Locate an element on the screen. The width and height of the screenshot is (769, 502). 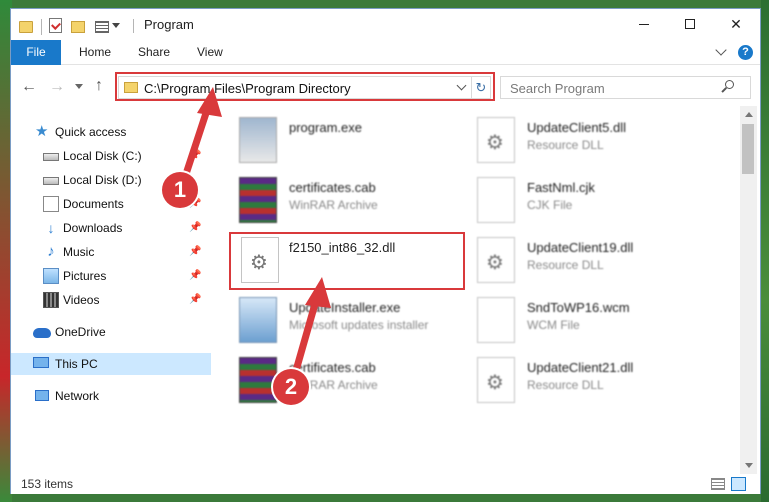
title-bar: Program ✕ is located at coordinates (385, 24).